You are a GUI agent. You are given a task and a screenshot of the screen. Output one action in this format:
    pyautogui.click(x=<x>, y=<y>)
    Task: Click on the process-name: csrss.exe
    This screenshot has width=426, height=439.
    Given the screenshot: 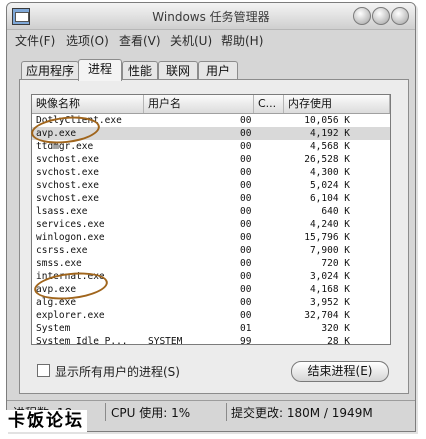 What is the action you would take?
    pyautogui.click(x=62, y=250)
    